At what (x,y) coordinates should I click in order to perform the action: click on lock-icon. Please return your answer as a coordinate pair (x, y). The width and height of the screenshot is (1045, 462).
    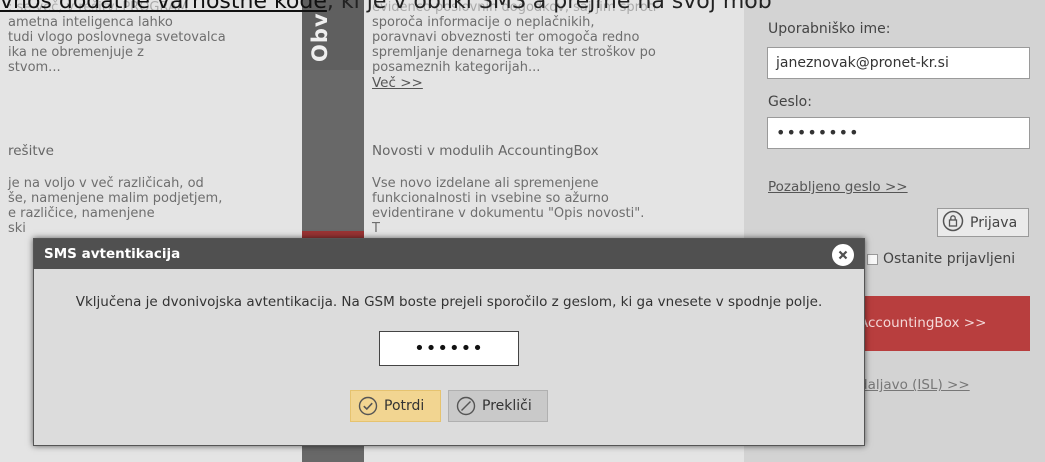
    Looking at the image, I should click on (953, 223).